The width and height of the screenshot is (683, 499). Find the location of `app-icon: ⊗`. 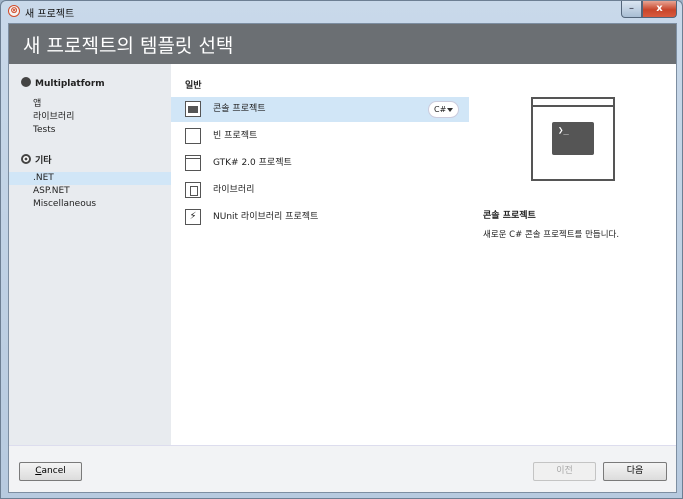

app-icon: ⊗ is located at coordinates (14, 11).